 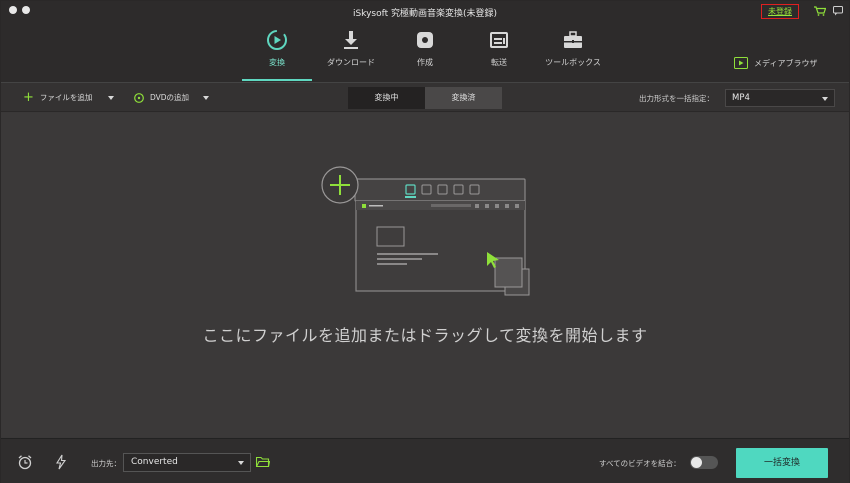 What do you see at coordinates (573, 55) in the screenshot?
I see `tab-toolbox: ツールボックス` at bounding box center [573, 55].